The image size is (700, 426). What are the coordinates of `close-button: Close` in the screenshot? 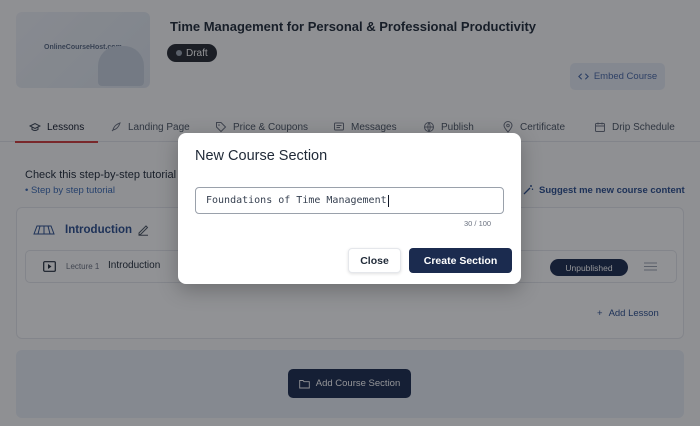 It's located at (374, 260).